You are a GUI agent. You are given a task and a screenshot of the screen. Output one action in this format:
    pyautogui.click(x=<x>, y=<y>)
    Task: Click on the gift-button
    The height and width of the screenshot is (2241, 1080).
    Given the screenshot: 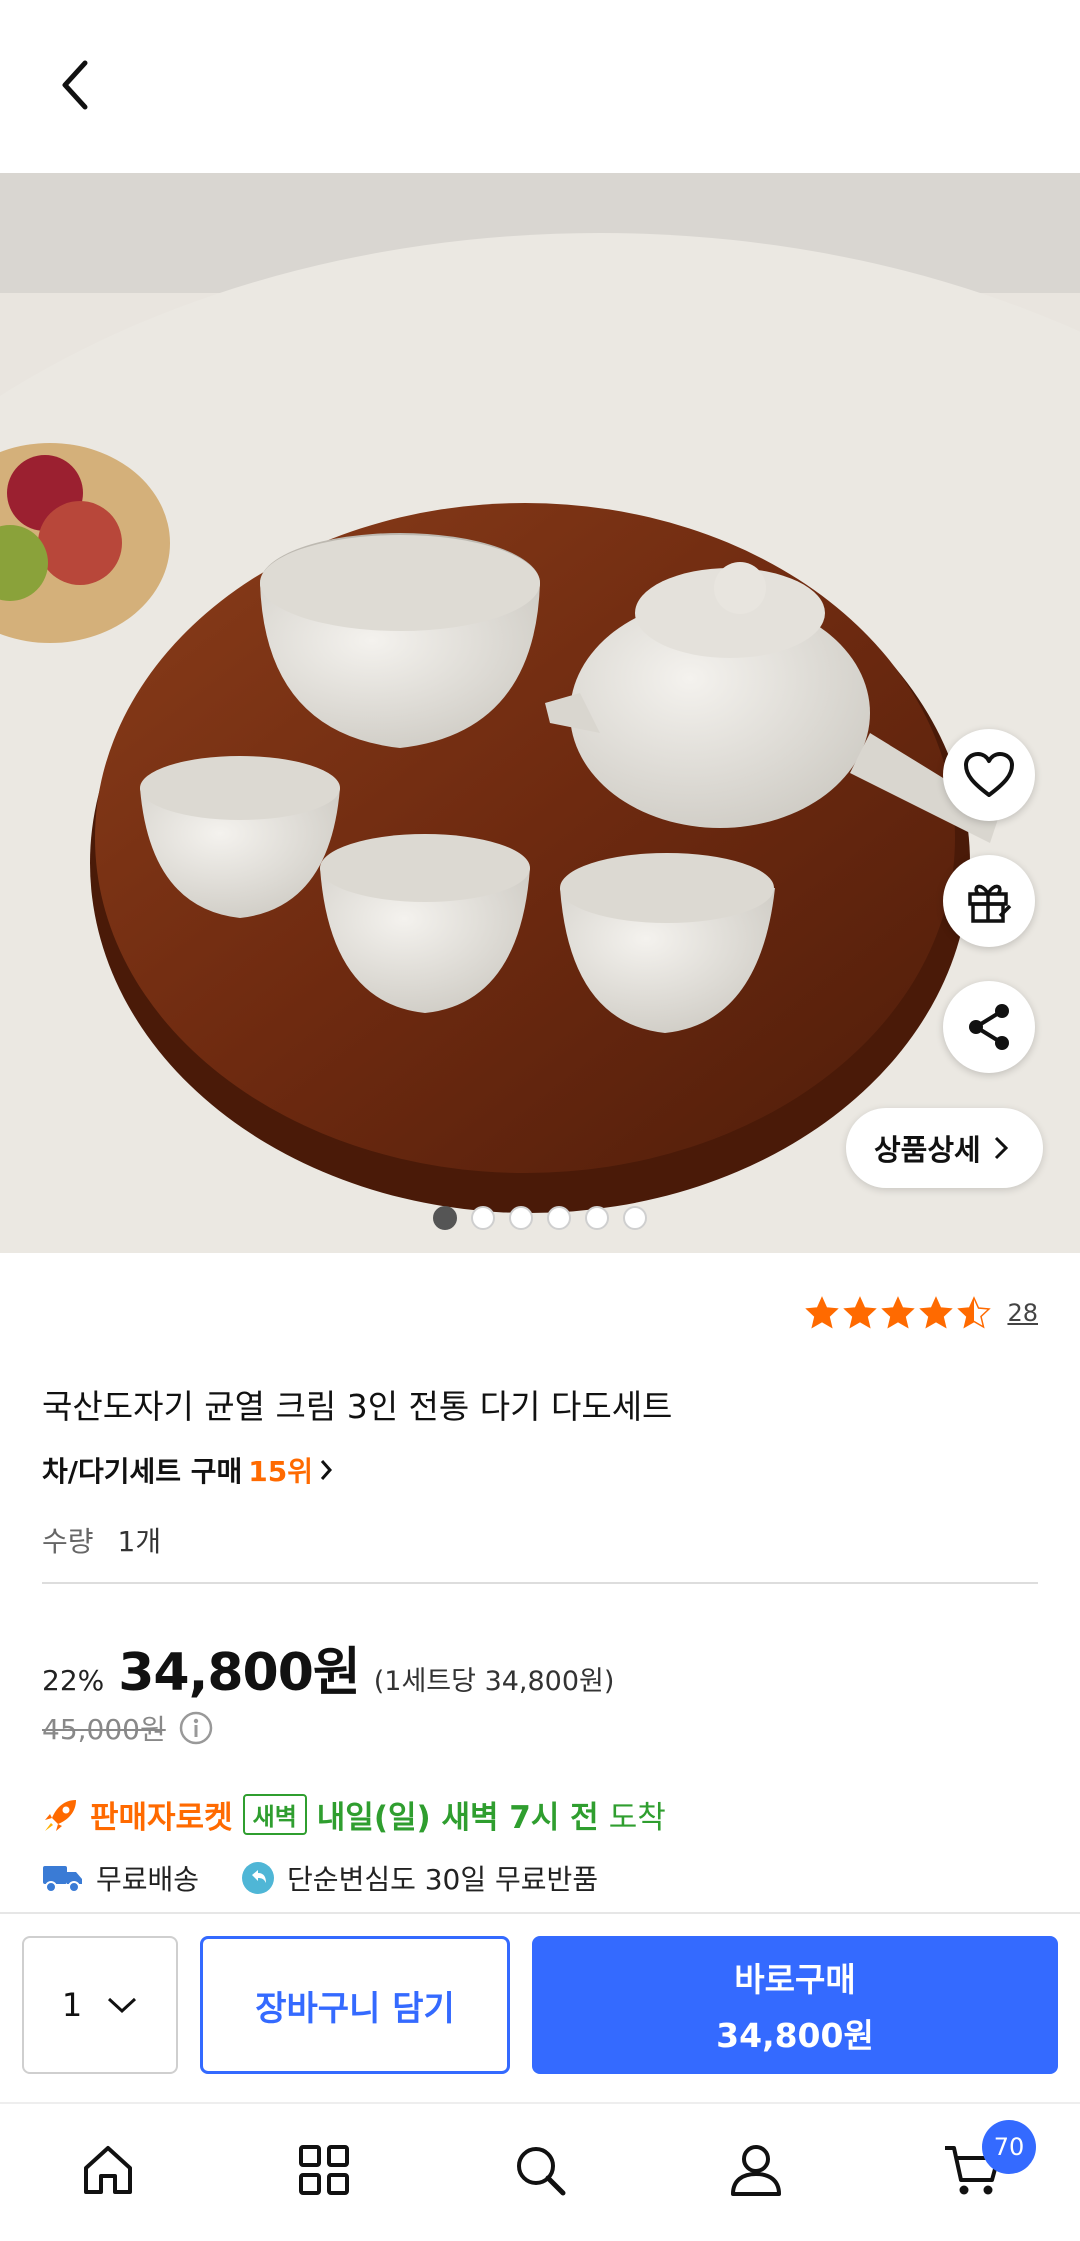 What is the action you would take?
    pyautogui.click(x=989, y=901)
    